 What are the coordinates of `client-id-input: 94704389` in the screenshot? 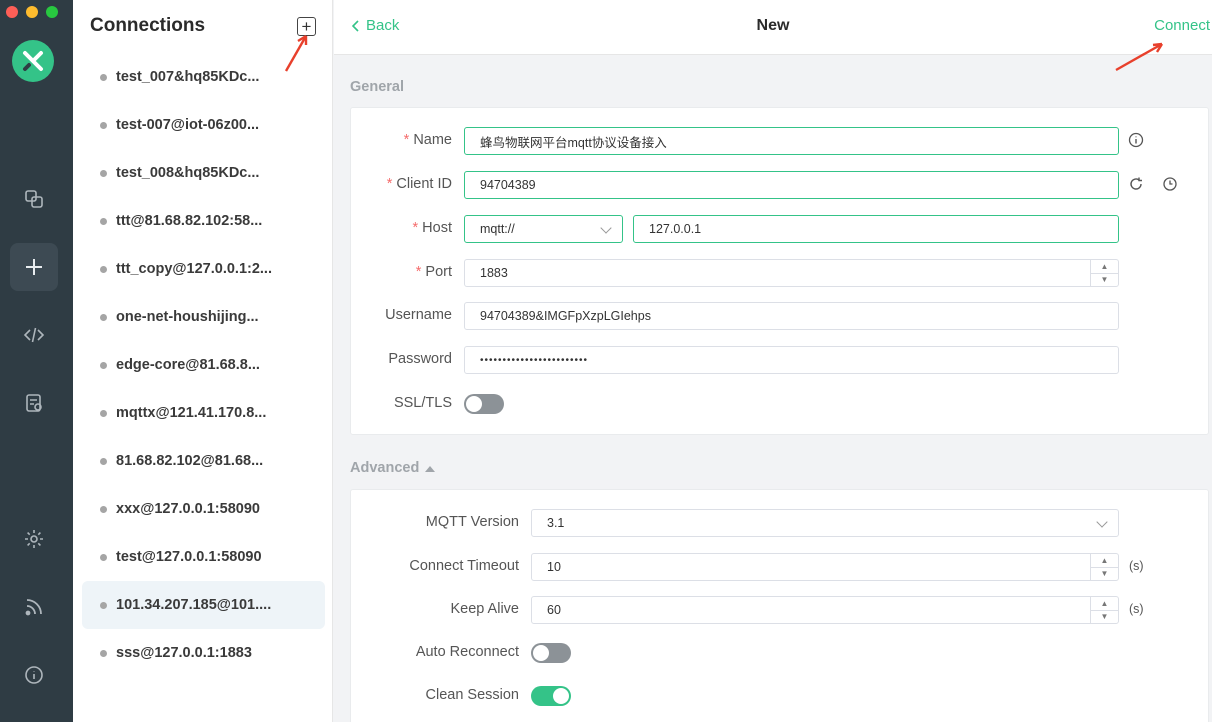 It's located at (791, 185).